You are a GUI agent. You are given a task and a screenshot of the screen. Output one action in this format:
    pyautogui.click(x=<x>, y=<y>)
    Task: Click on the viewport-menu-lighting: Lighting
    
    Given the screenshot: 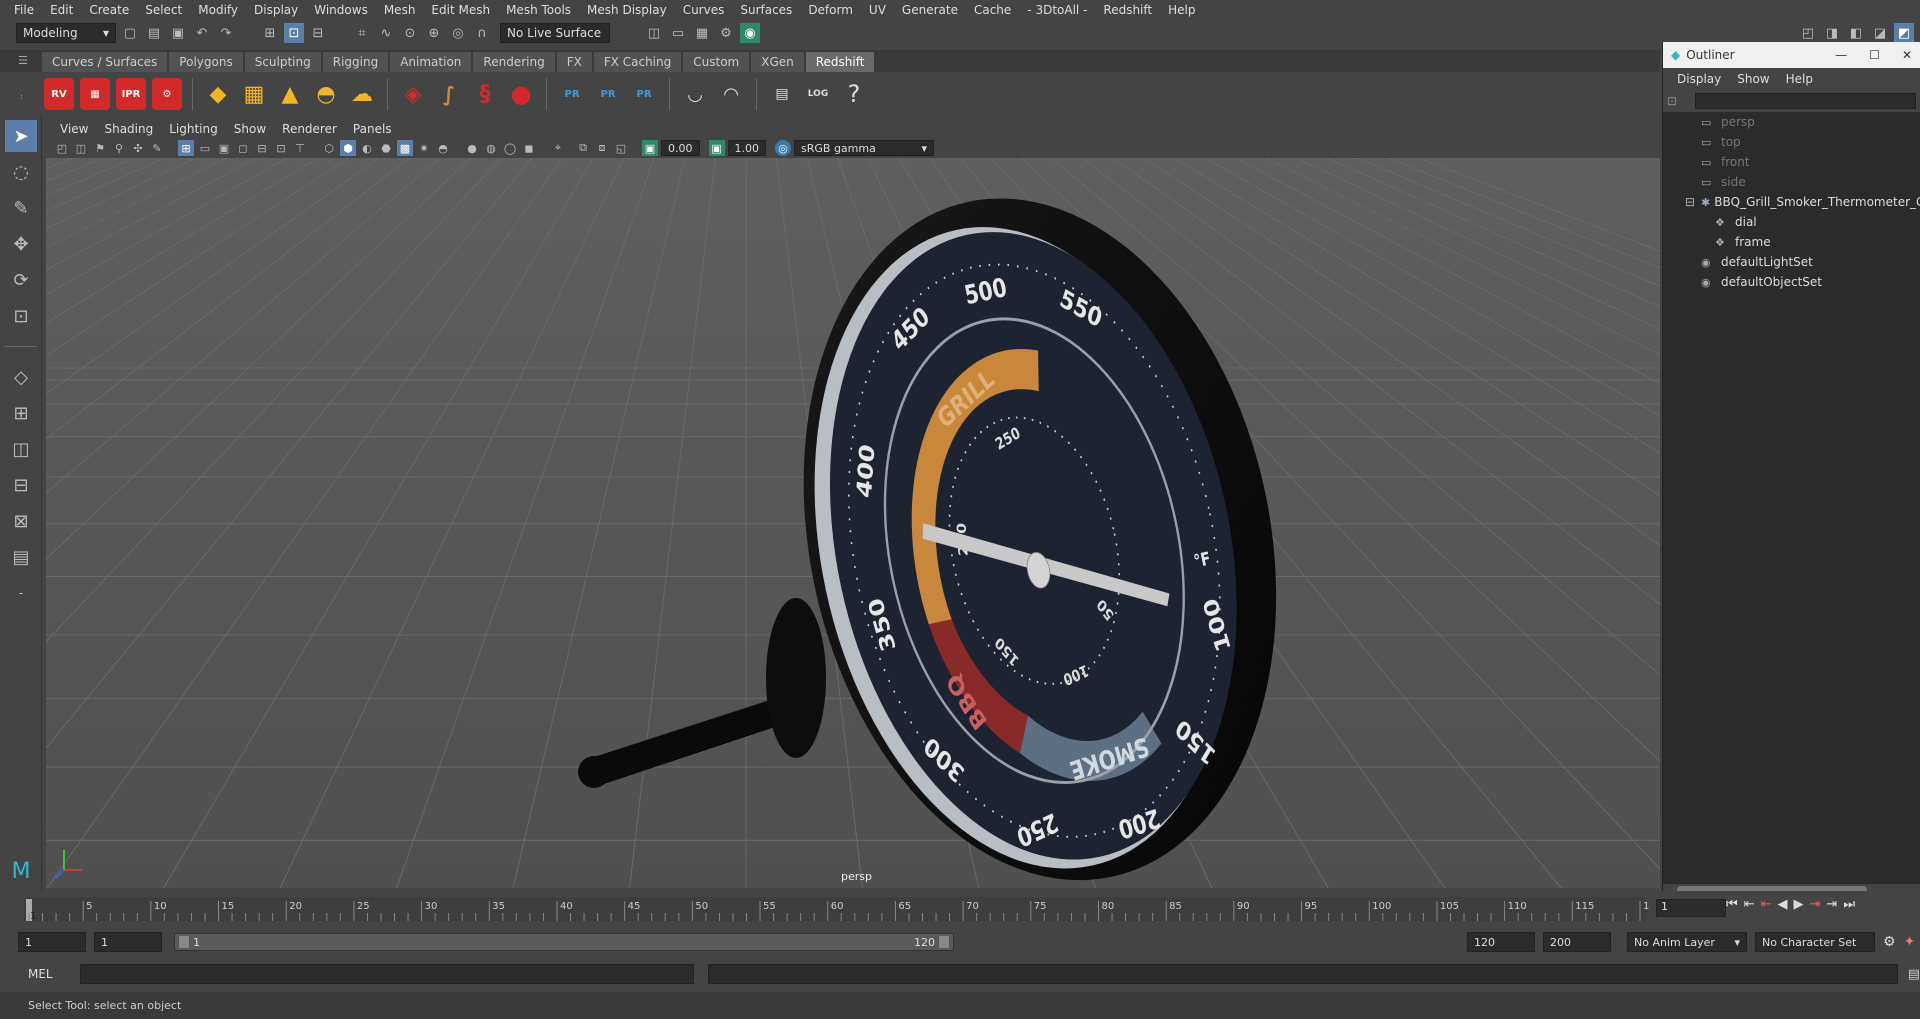 What is the action you would take?
    pyautogui.click(x=193, y=129)
    